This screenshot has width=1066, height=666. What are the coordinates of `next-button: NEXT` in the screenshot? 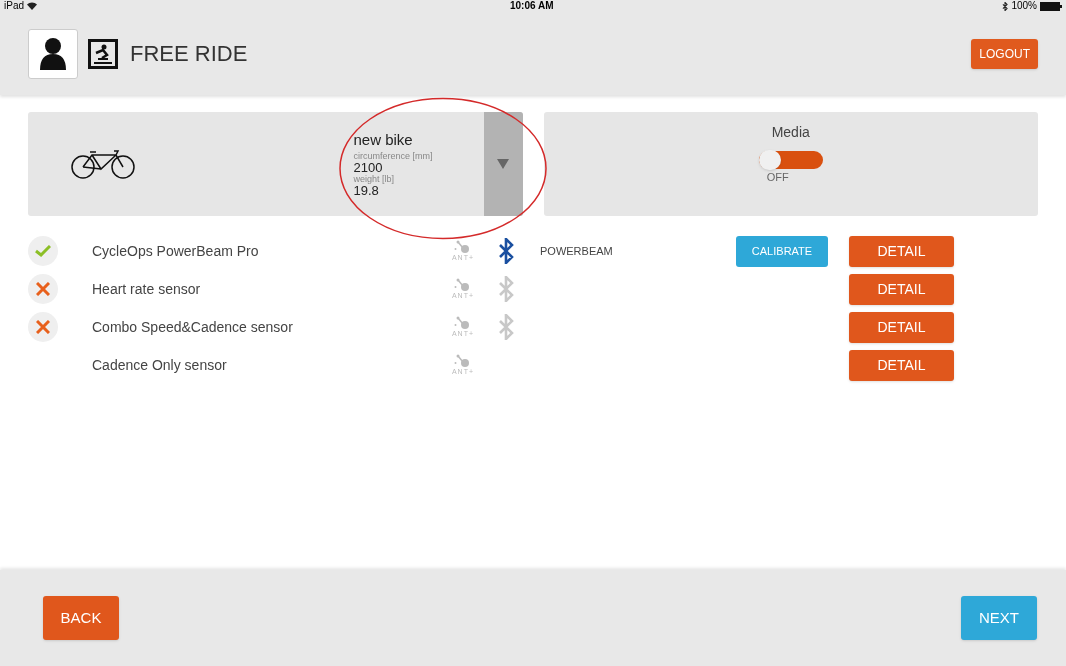 It's located at (999, 618).